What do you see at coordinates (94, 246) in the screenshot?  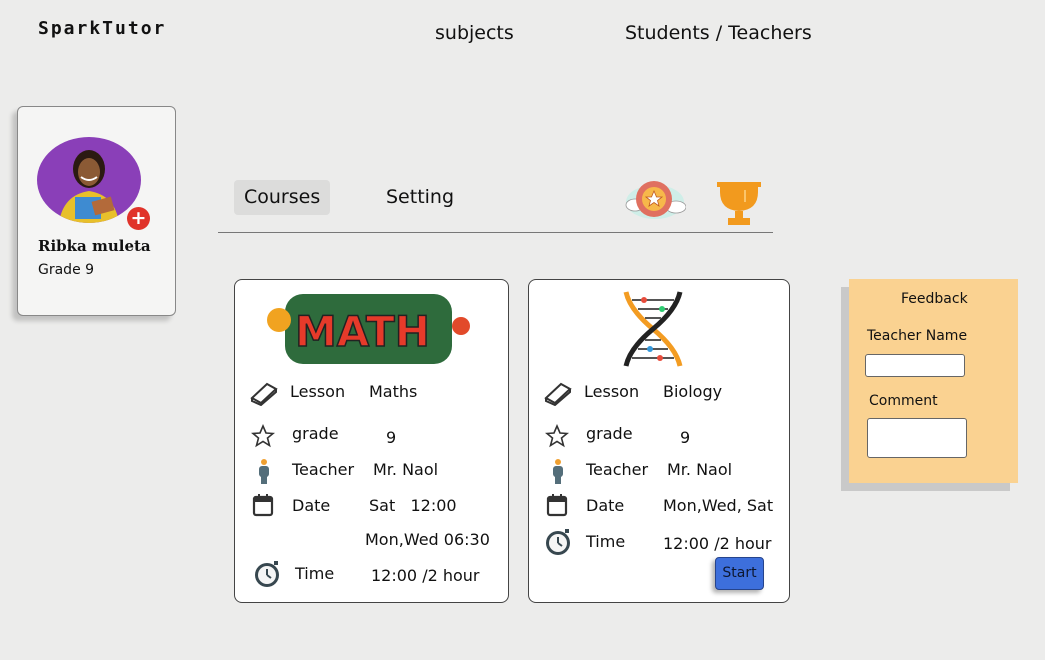 I see `profile-name: Ribka muleta` at bounding box center [94, 246].